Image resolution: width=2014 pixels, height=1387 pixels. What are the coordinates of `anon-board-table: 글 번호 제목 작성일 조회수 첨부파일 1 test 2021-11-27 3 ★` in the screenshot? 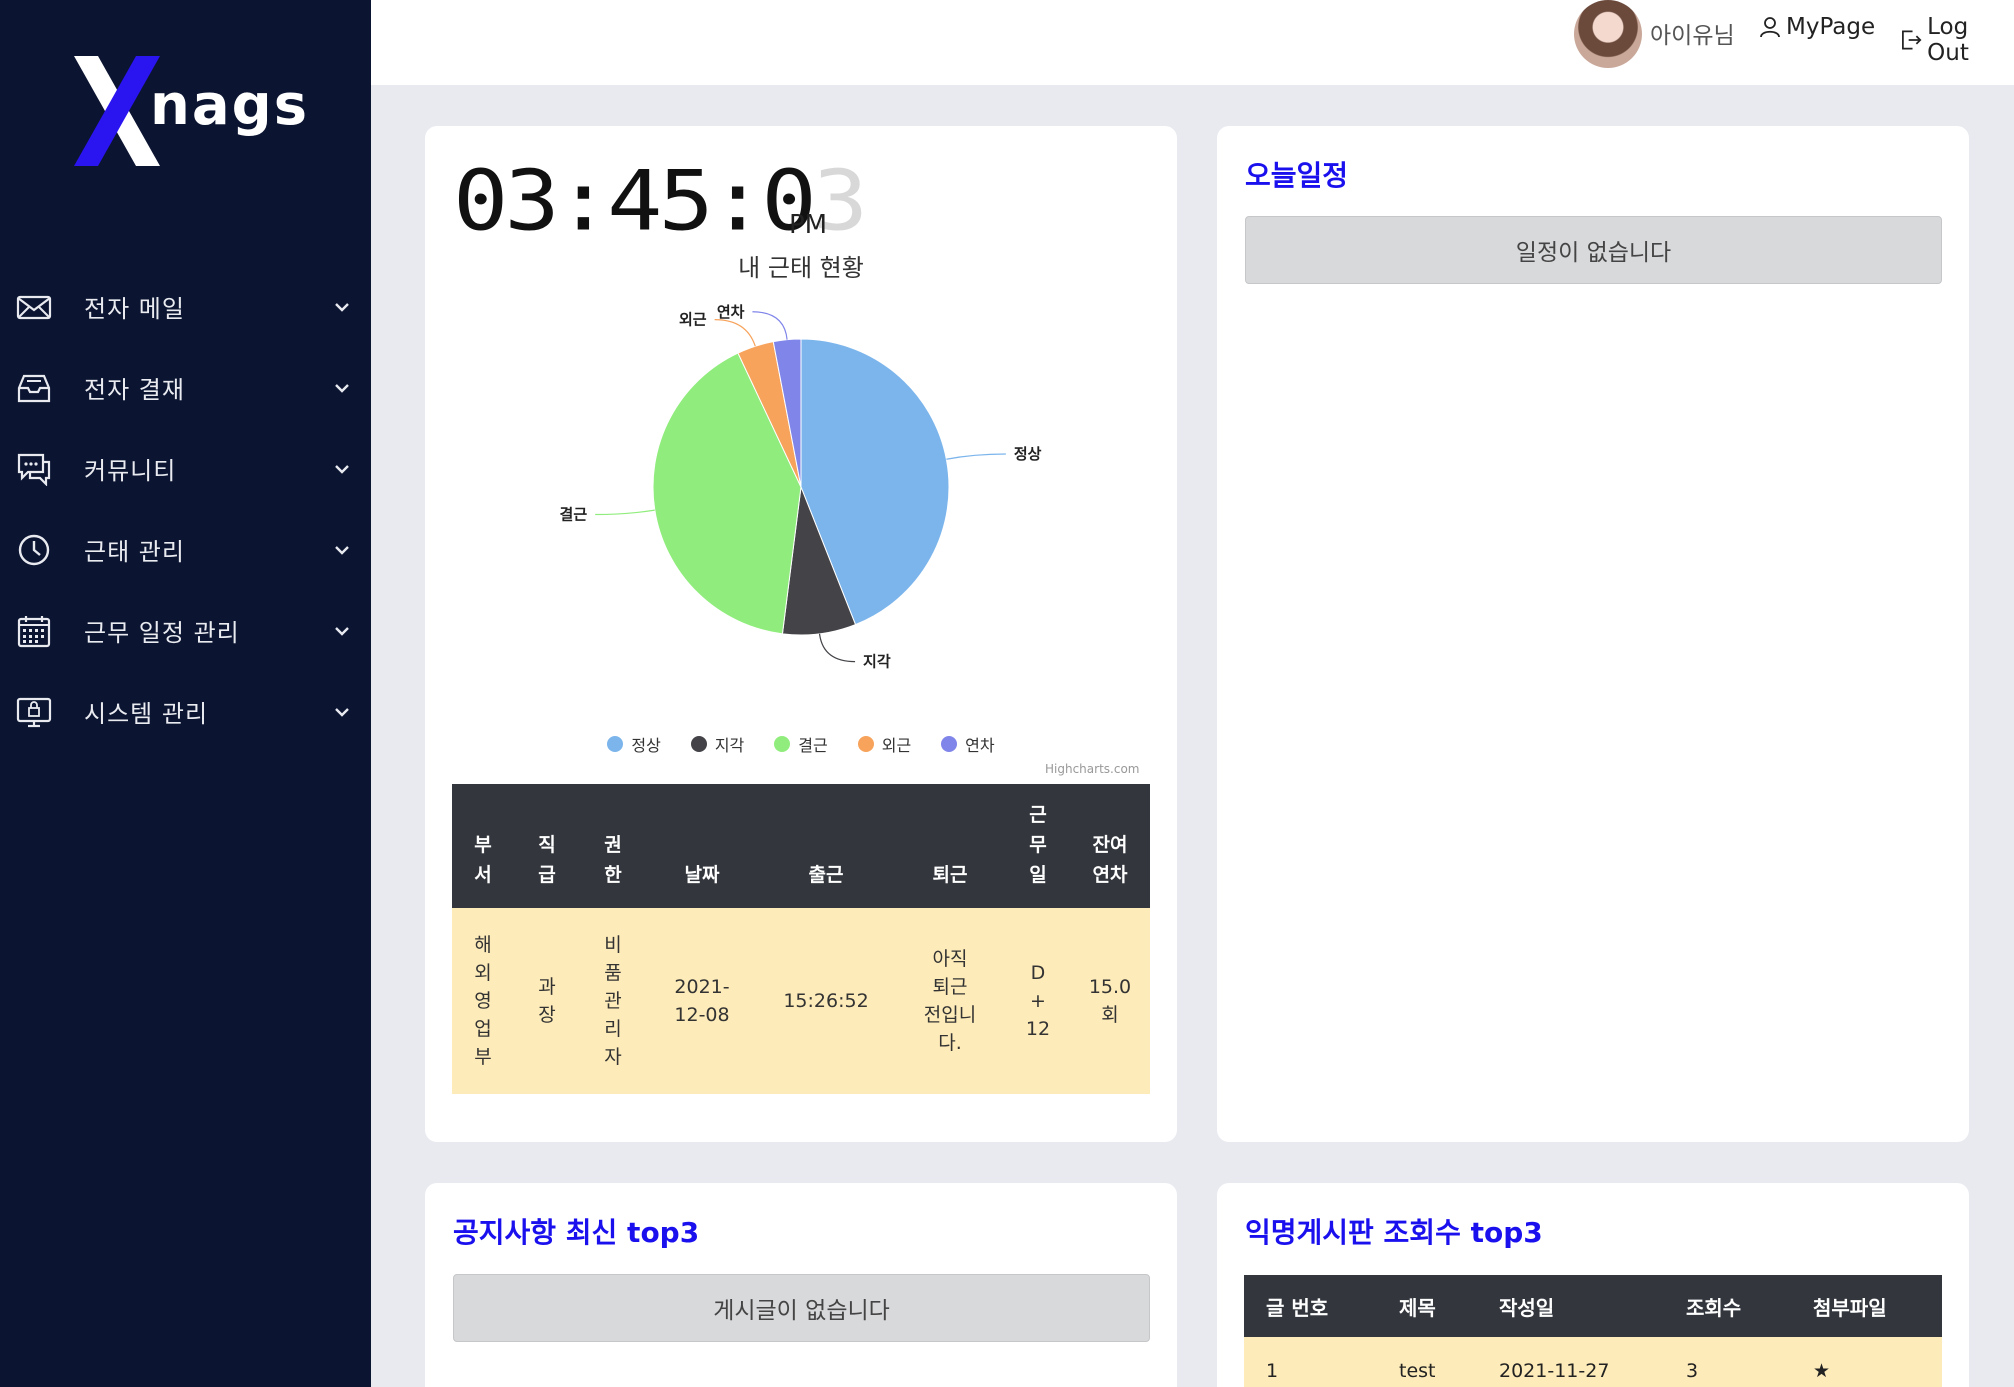 It's located at (1593, 1331).